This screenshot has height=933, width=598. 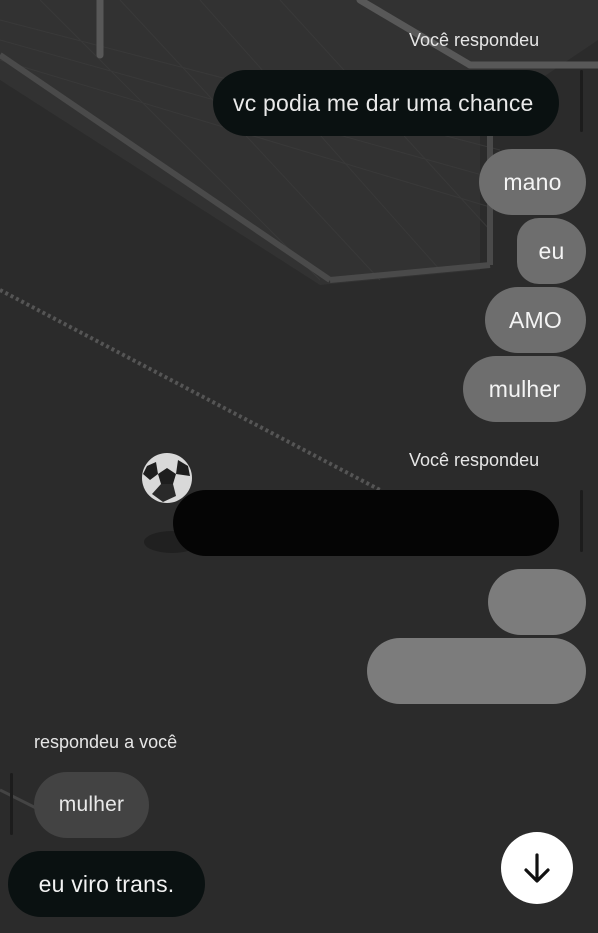 I want to click on quoted-message: vc podia me dar uma chance, so click(x=386, y=103).